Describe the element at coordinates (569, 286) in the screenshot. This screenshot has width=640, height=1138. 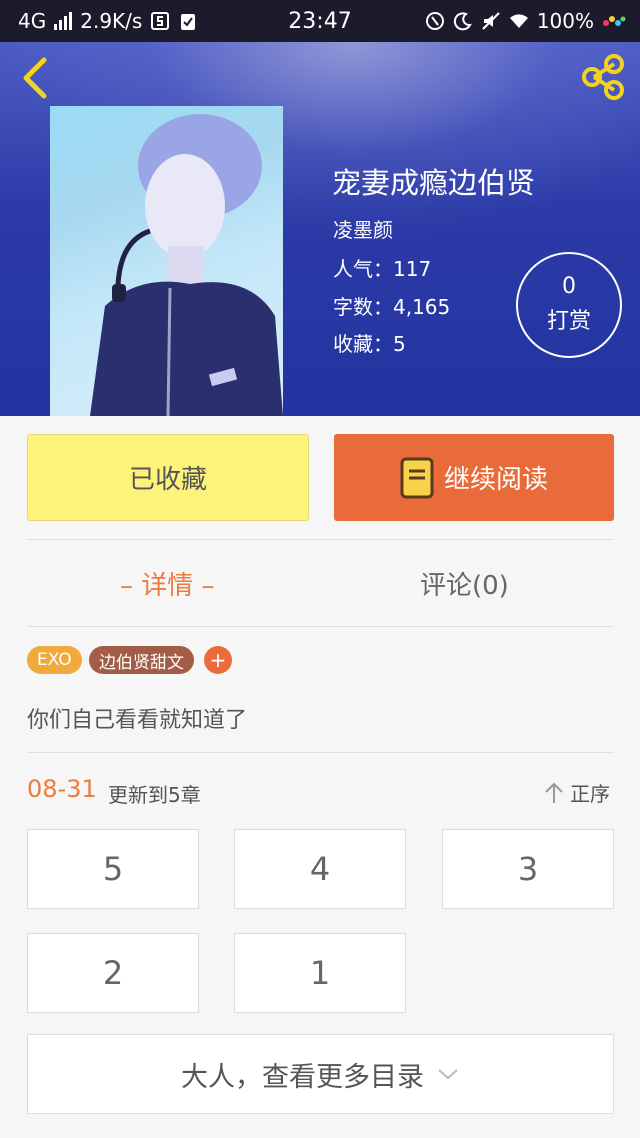
I see `tip-count: 0` at that location.